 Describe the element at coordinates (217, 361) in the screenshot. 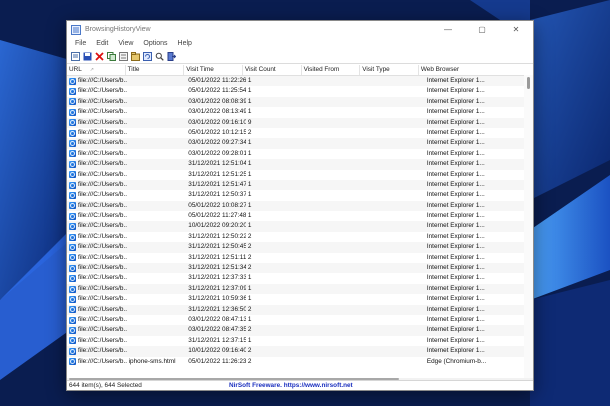

I see `cell-visit-time: 05/01/2022 11:26:23` at that location.